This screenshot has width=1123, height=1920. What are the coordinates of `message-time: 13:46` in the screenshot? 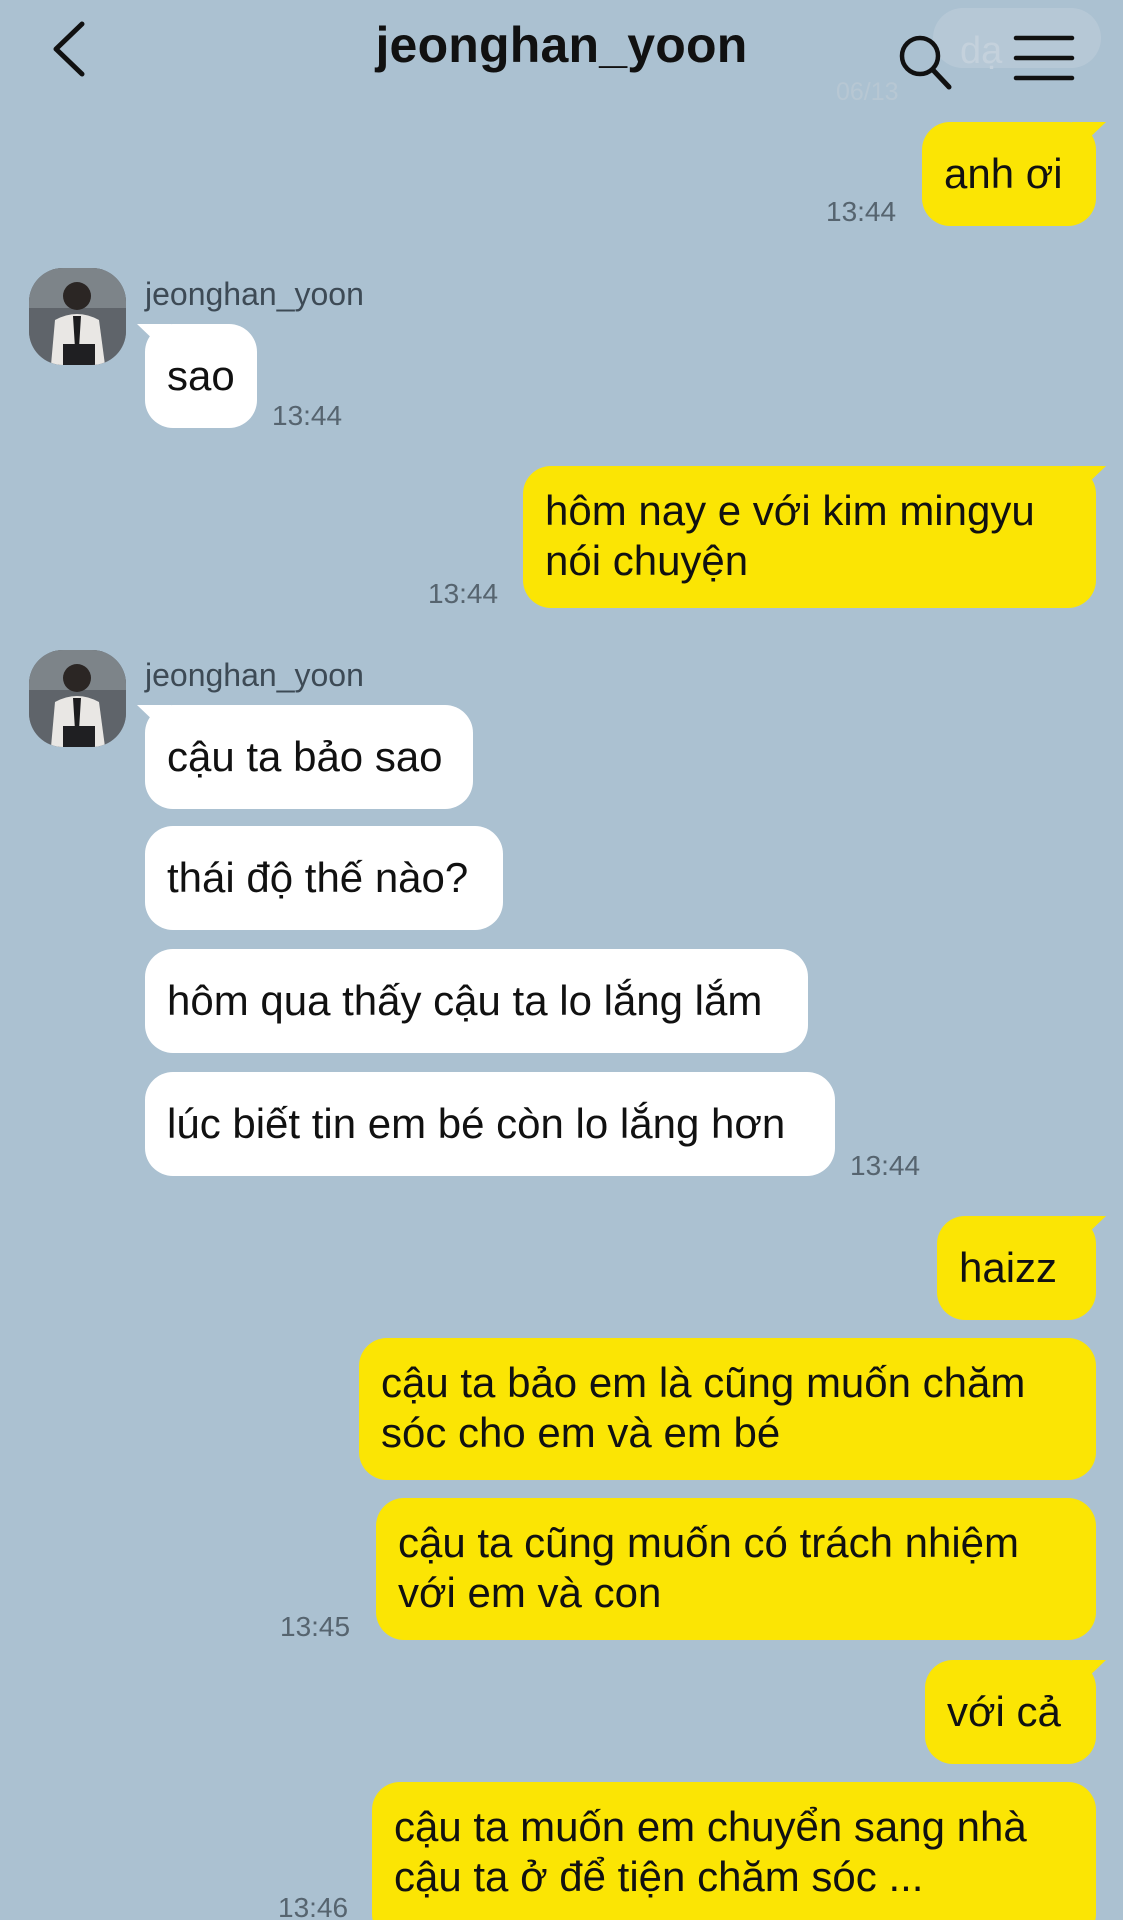 It's located at (313, 1906).